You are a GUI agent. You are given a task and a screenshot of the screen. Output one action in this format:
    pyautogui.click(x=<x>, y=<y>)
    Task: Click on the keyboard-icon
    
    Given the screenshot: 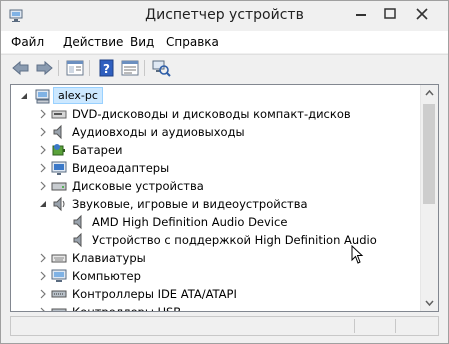 What is the action you would take?
    pyautogui.click(x=59, y=258)
    